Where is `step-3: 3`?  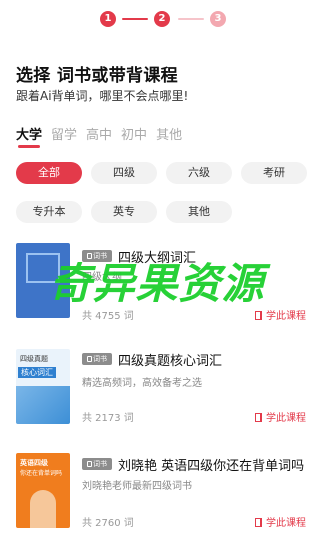 step-3: 3 is located at coordinates (218, 19).